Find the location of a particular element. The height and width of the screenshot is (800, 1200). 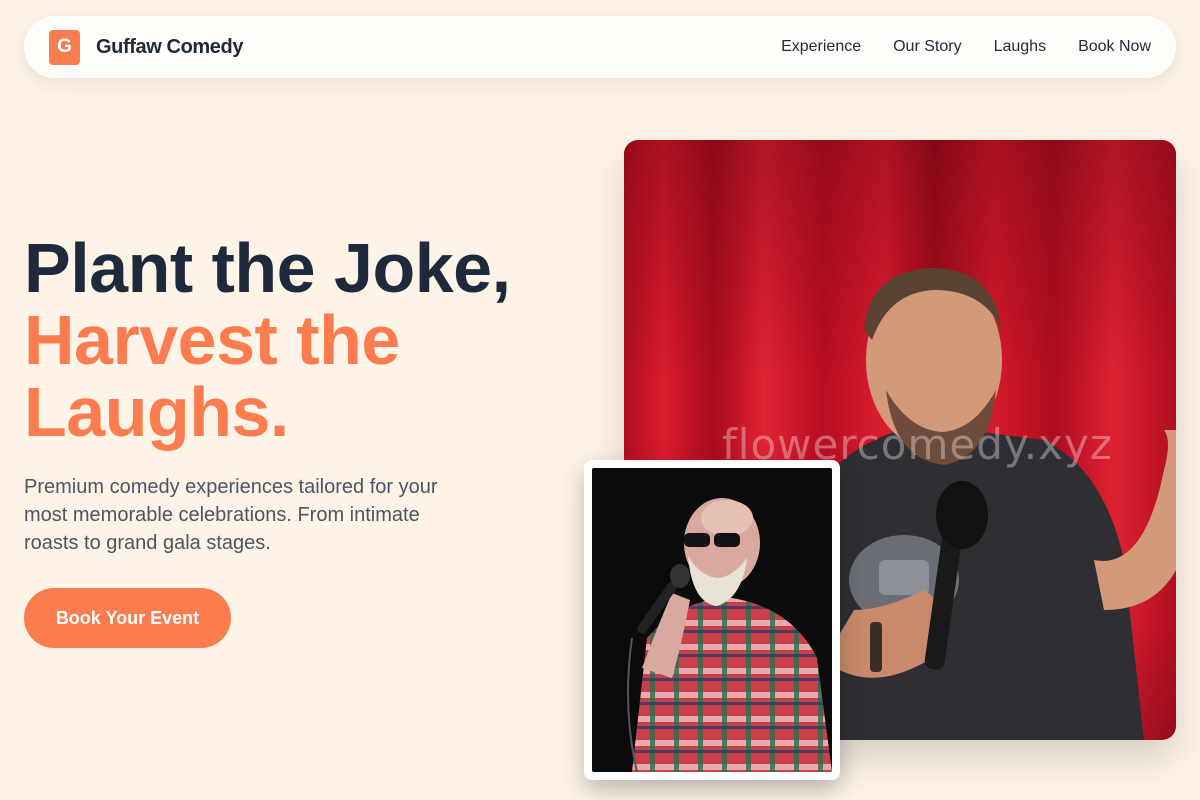

nav-link-laughs: Laughs is located at coordinates (1020, 47).